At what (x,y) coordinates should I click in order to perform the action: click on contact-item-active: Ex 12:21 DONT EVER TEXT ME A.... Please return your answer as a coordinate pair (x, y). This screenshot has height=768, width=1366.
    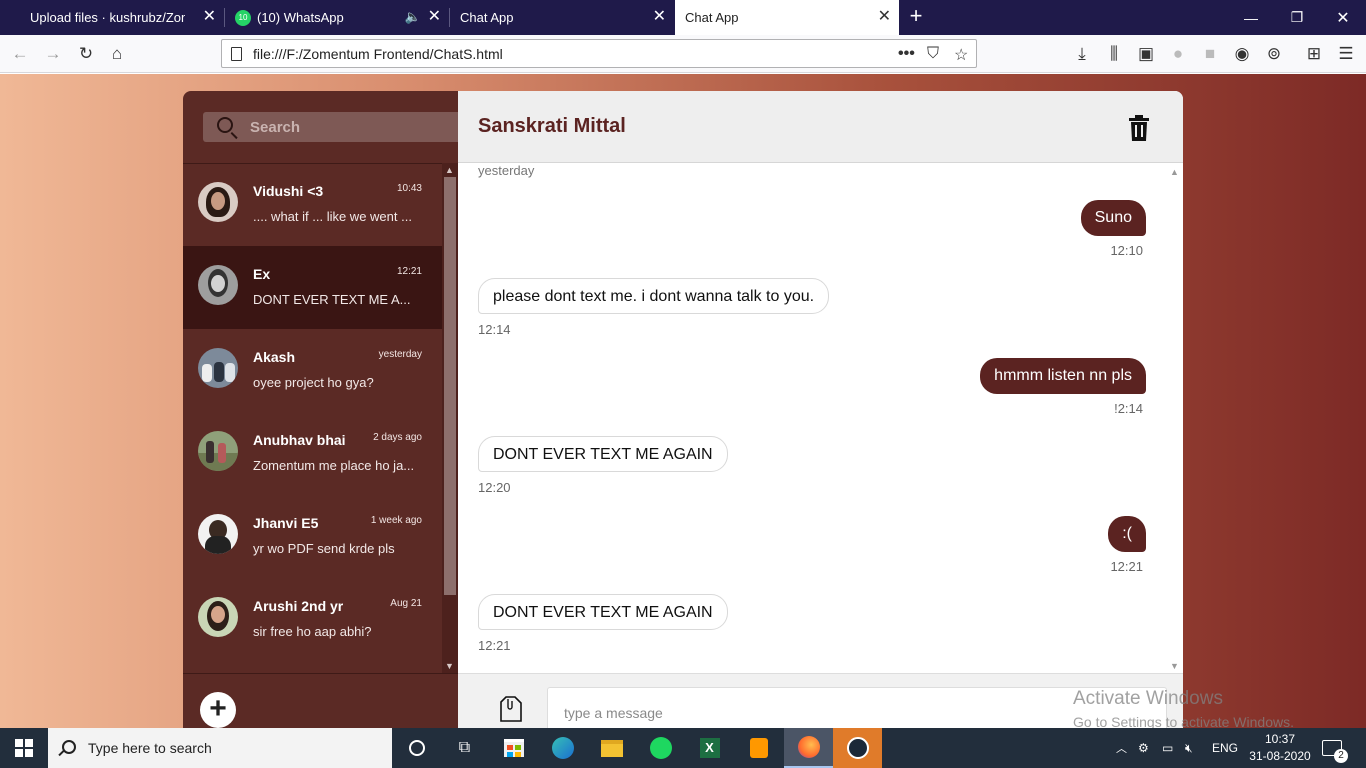
    Looking at the image, I should click on (312, 287).